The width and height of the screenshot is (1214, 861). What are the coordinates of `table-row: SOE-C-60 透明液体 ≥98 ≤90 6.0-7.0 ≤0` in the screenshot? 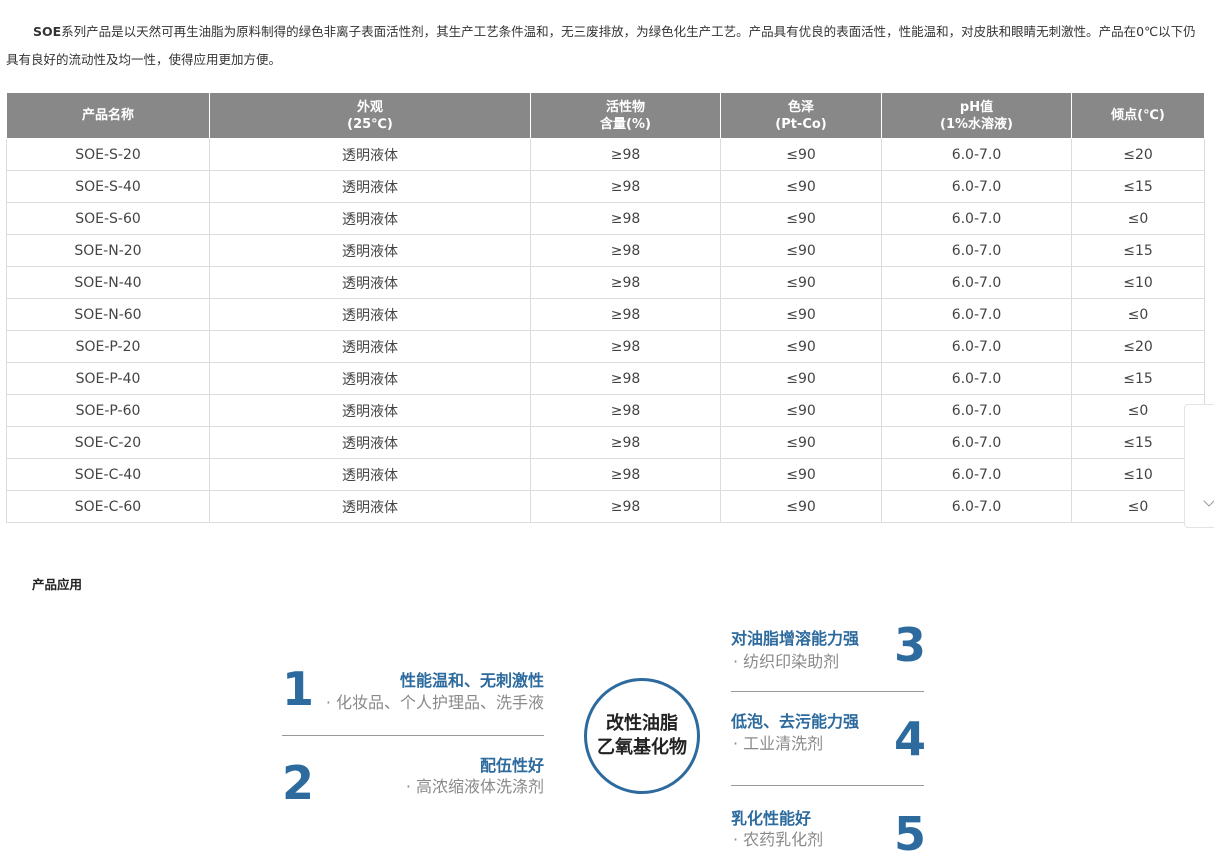 It's located at (605, 506).